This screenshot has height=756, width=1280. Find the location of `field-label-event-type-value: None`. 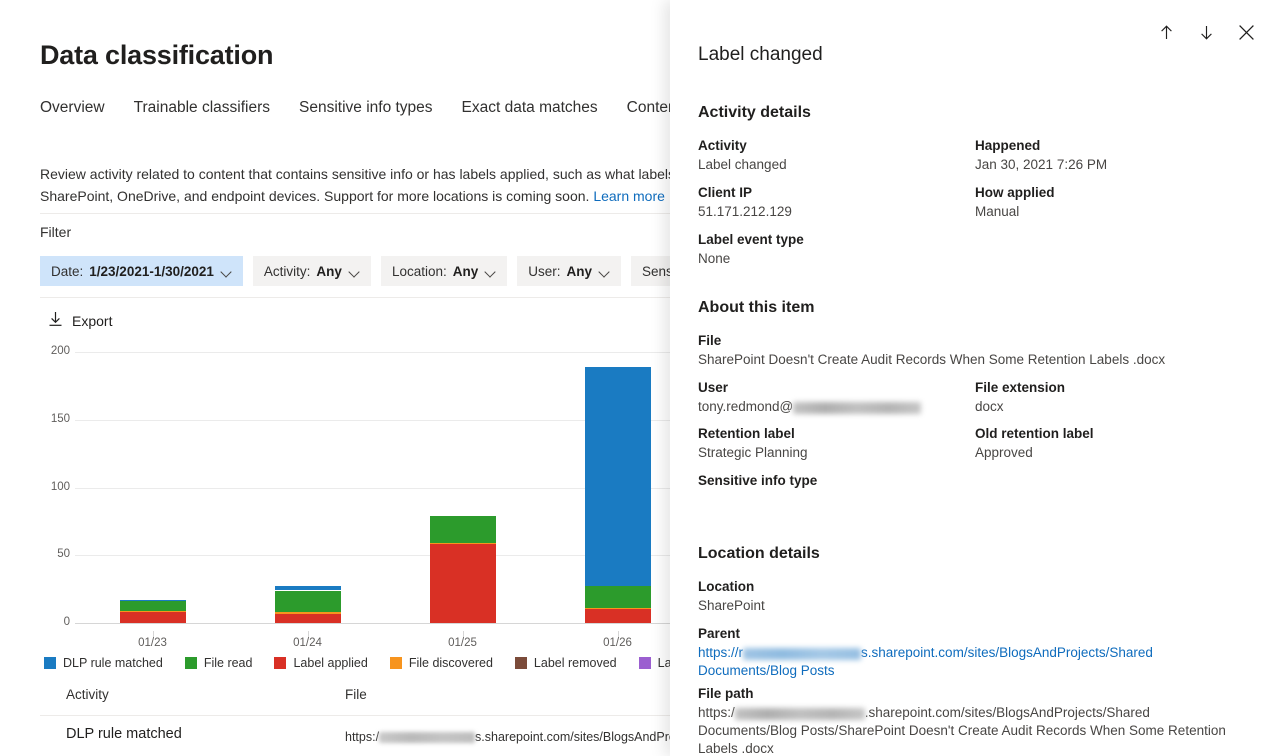

field-label-event-type-value: None is located at coordinates (714, 258).